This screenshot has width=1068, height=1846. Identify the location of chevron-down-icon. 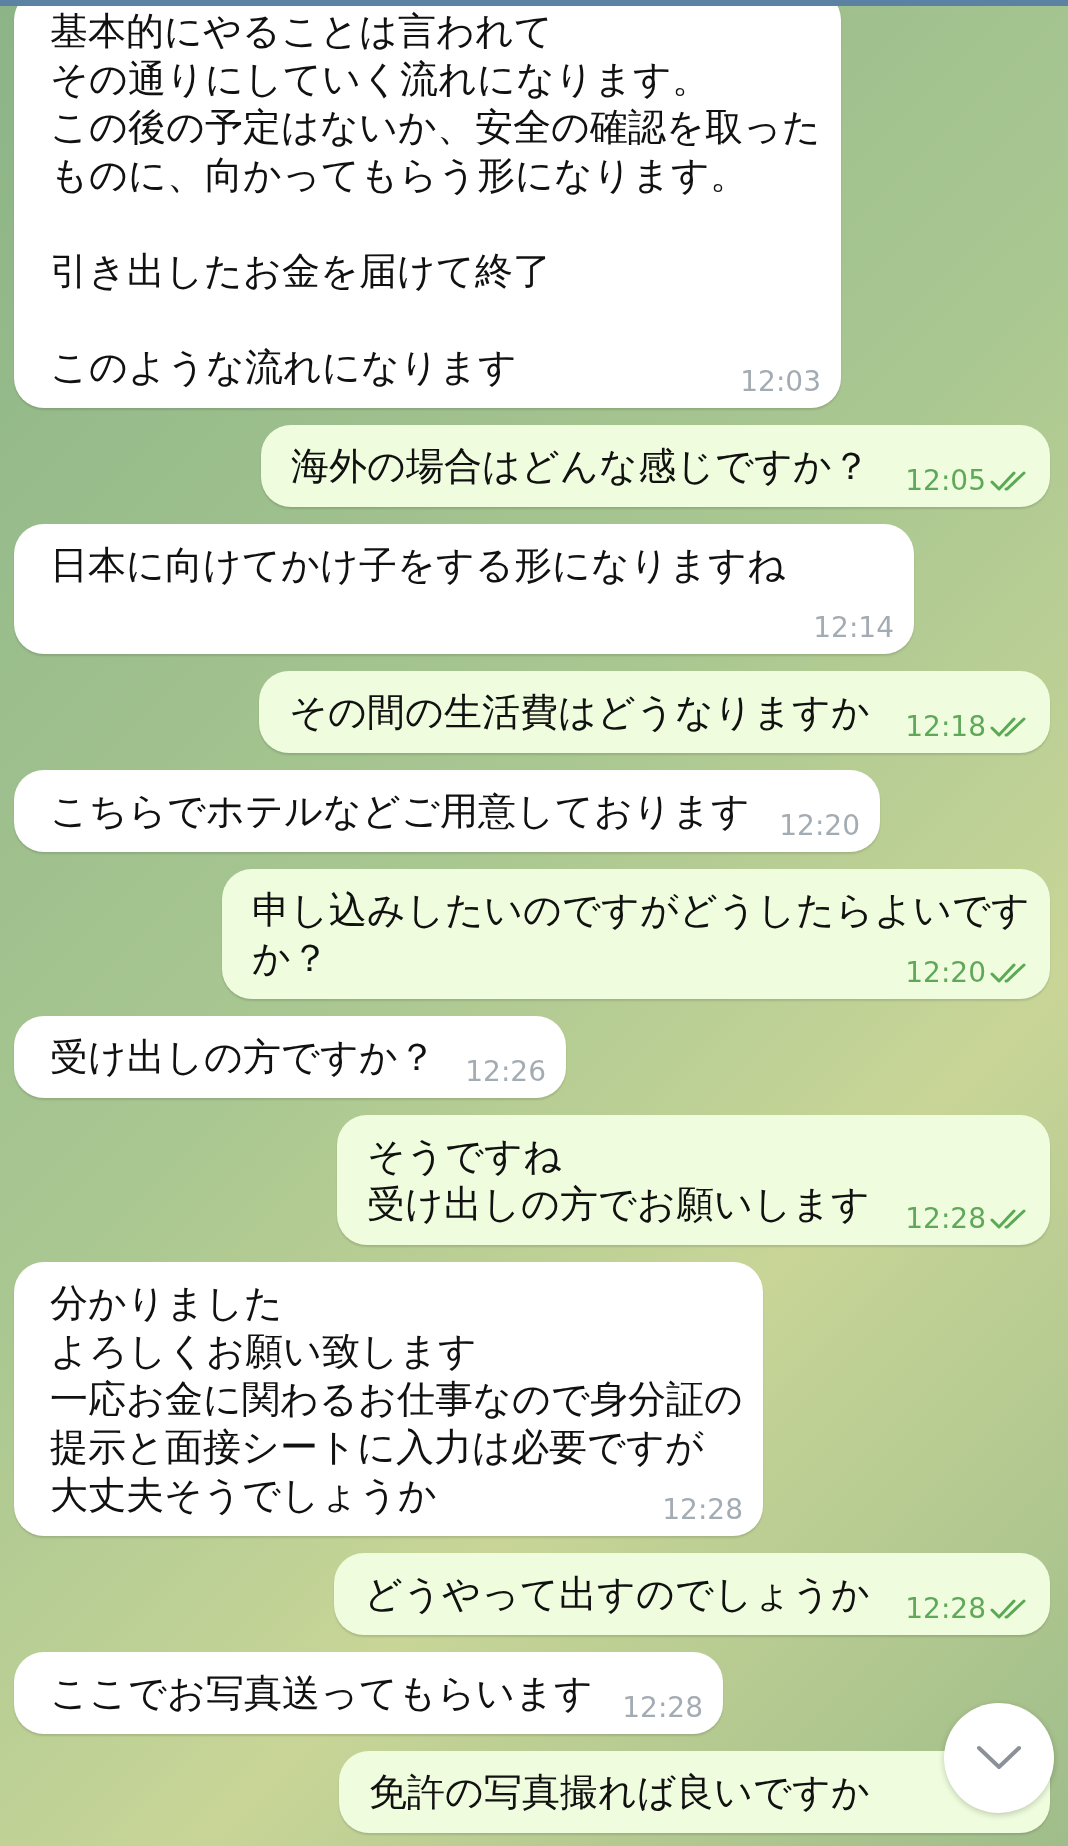
(999, 1758).